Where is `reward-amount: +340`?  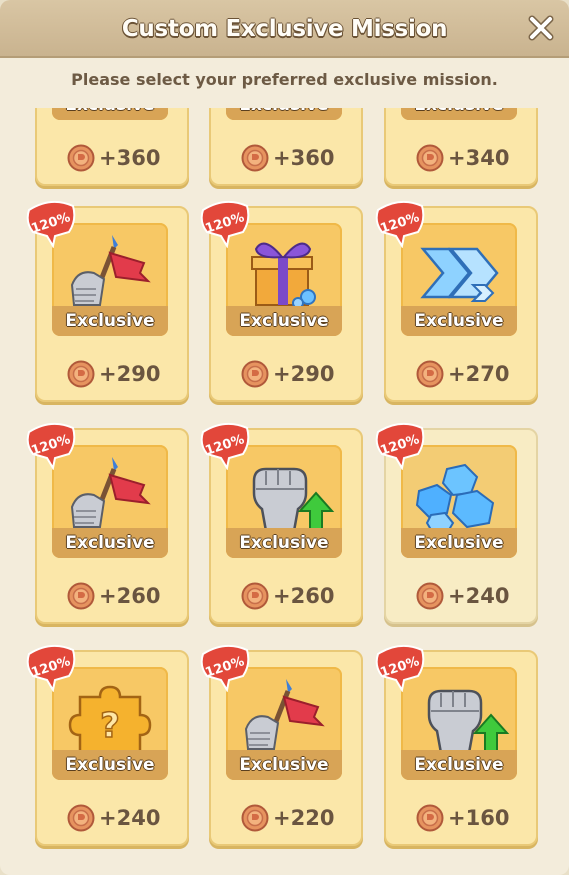 reward-amount: +340 is located at coordinates (479, 158).